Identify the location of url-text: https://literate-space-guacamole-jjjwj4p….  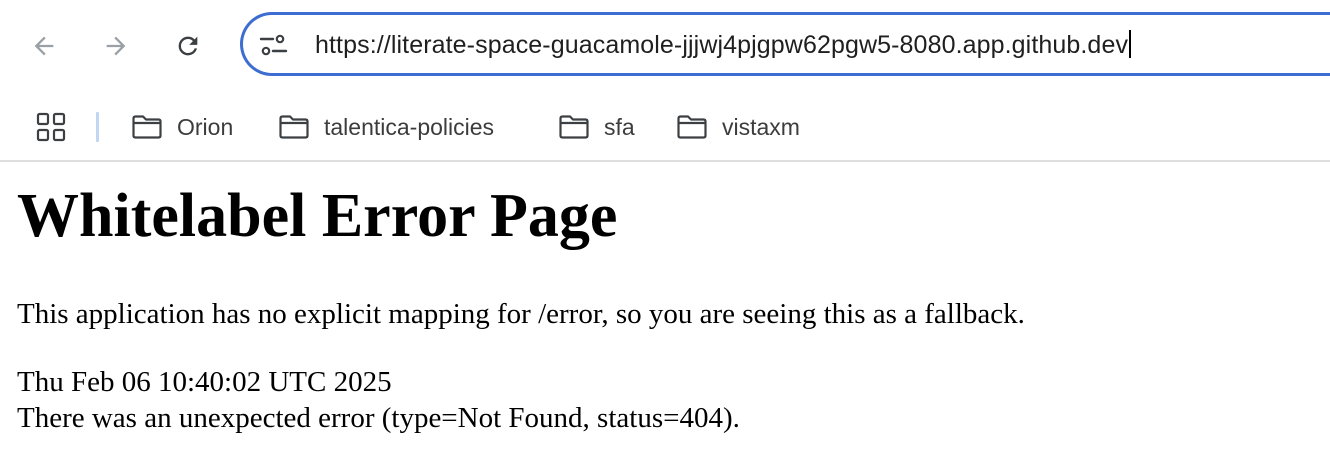
(722, 45).